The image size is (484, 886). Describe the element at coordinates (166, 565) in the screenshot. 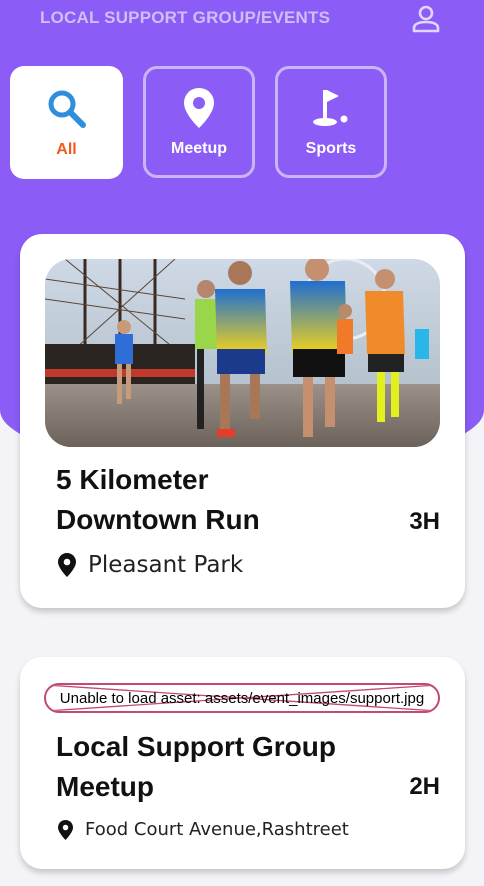

I see `event-location-text: Pleasant Park` at that location.